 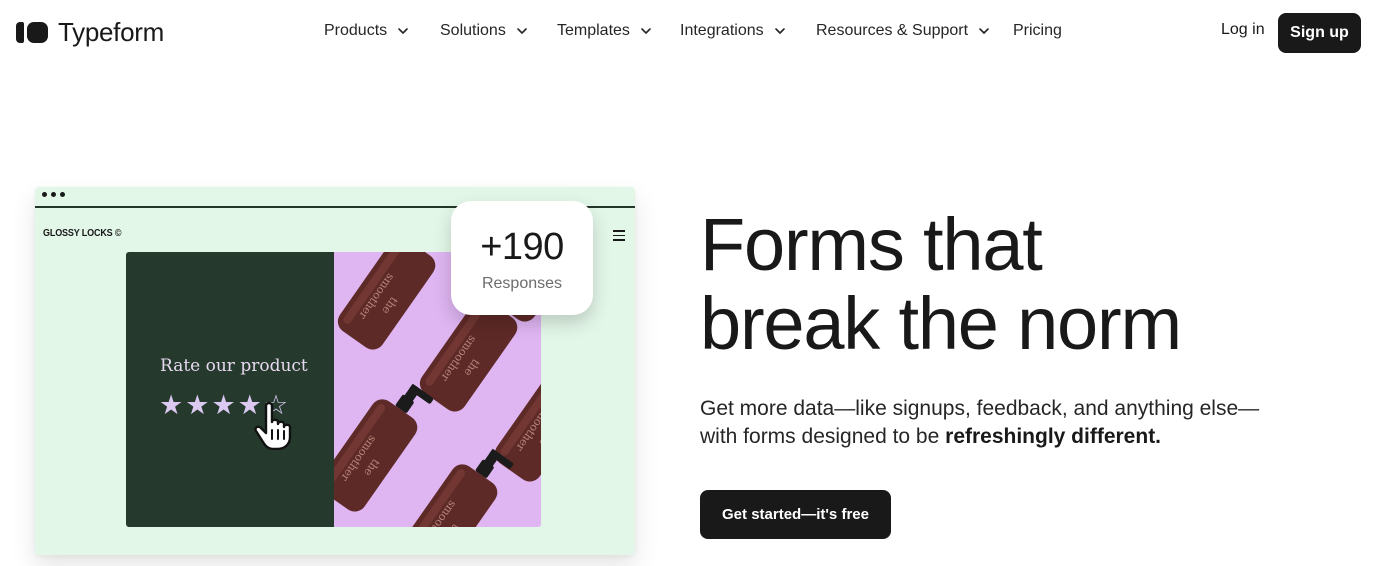 I want to click on pointer-hand-icon, so click(x=277, y=427).